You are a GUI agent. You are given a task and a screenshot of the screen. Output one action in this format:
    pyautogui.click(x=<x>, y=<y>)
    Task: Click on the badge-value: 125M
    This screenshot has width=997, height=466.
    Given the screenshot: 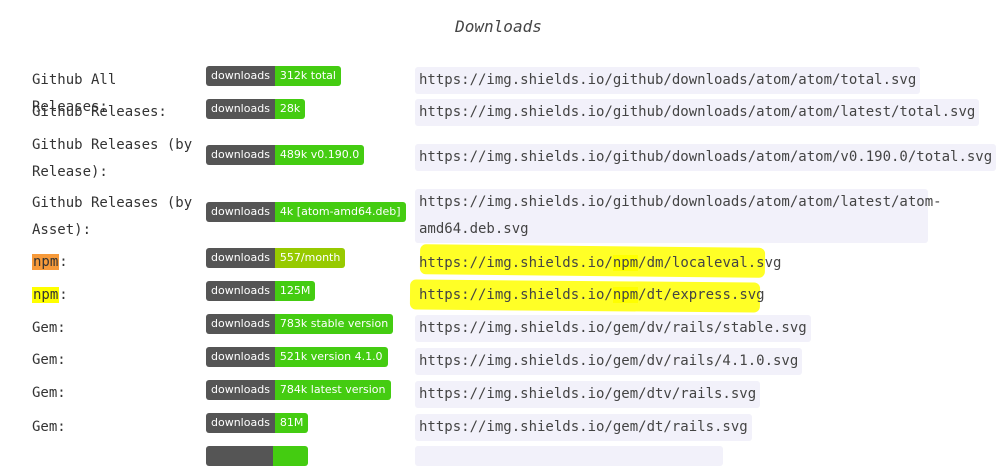 What is the action you would take?
    pyautogui.click(x=295, y=291)
    